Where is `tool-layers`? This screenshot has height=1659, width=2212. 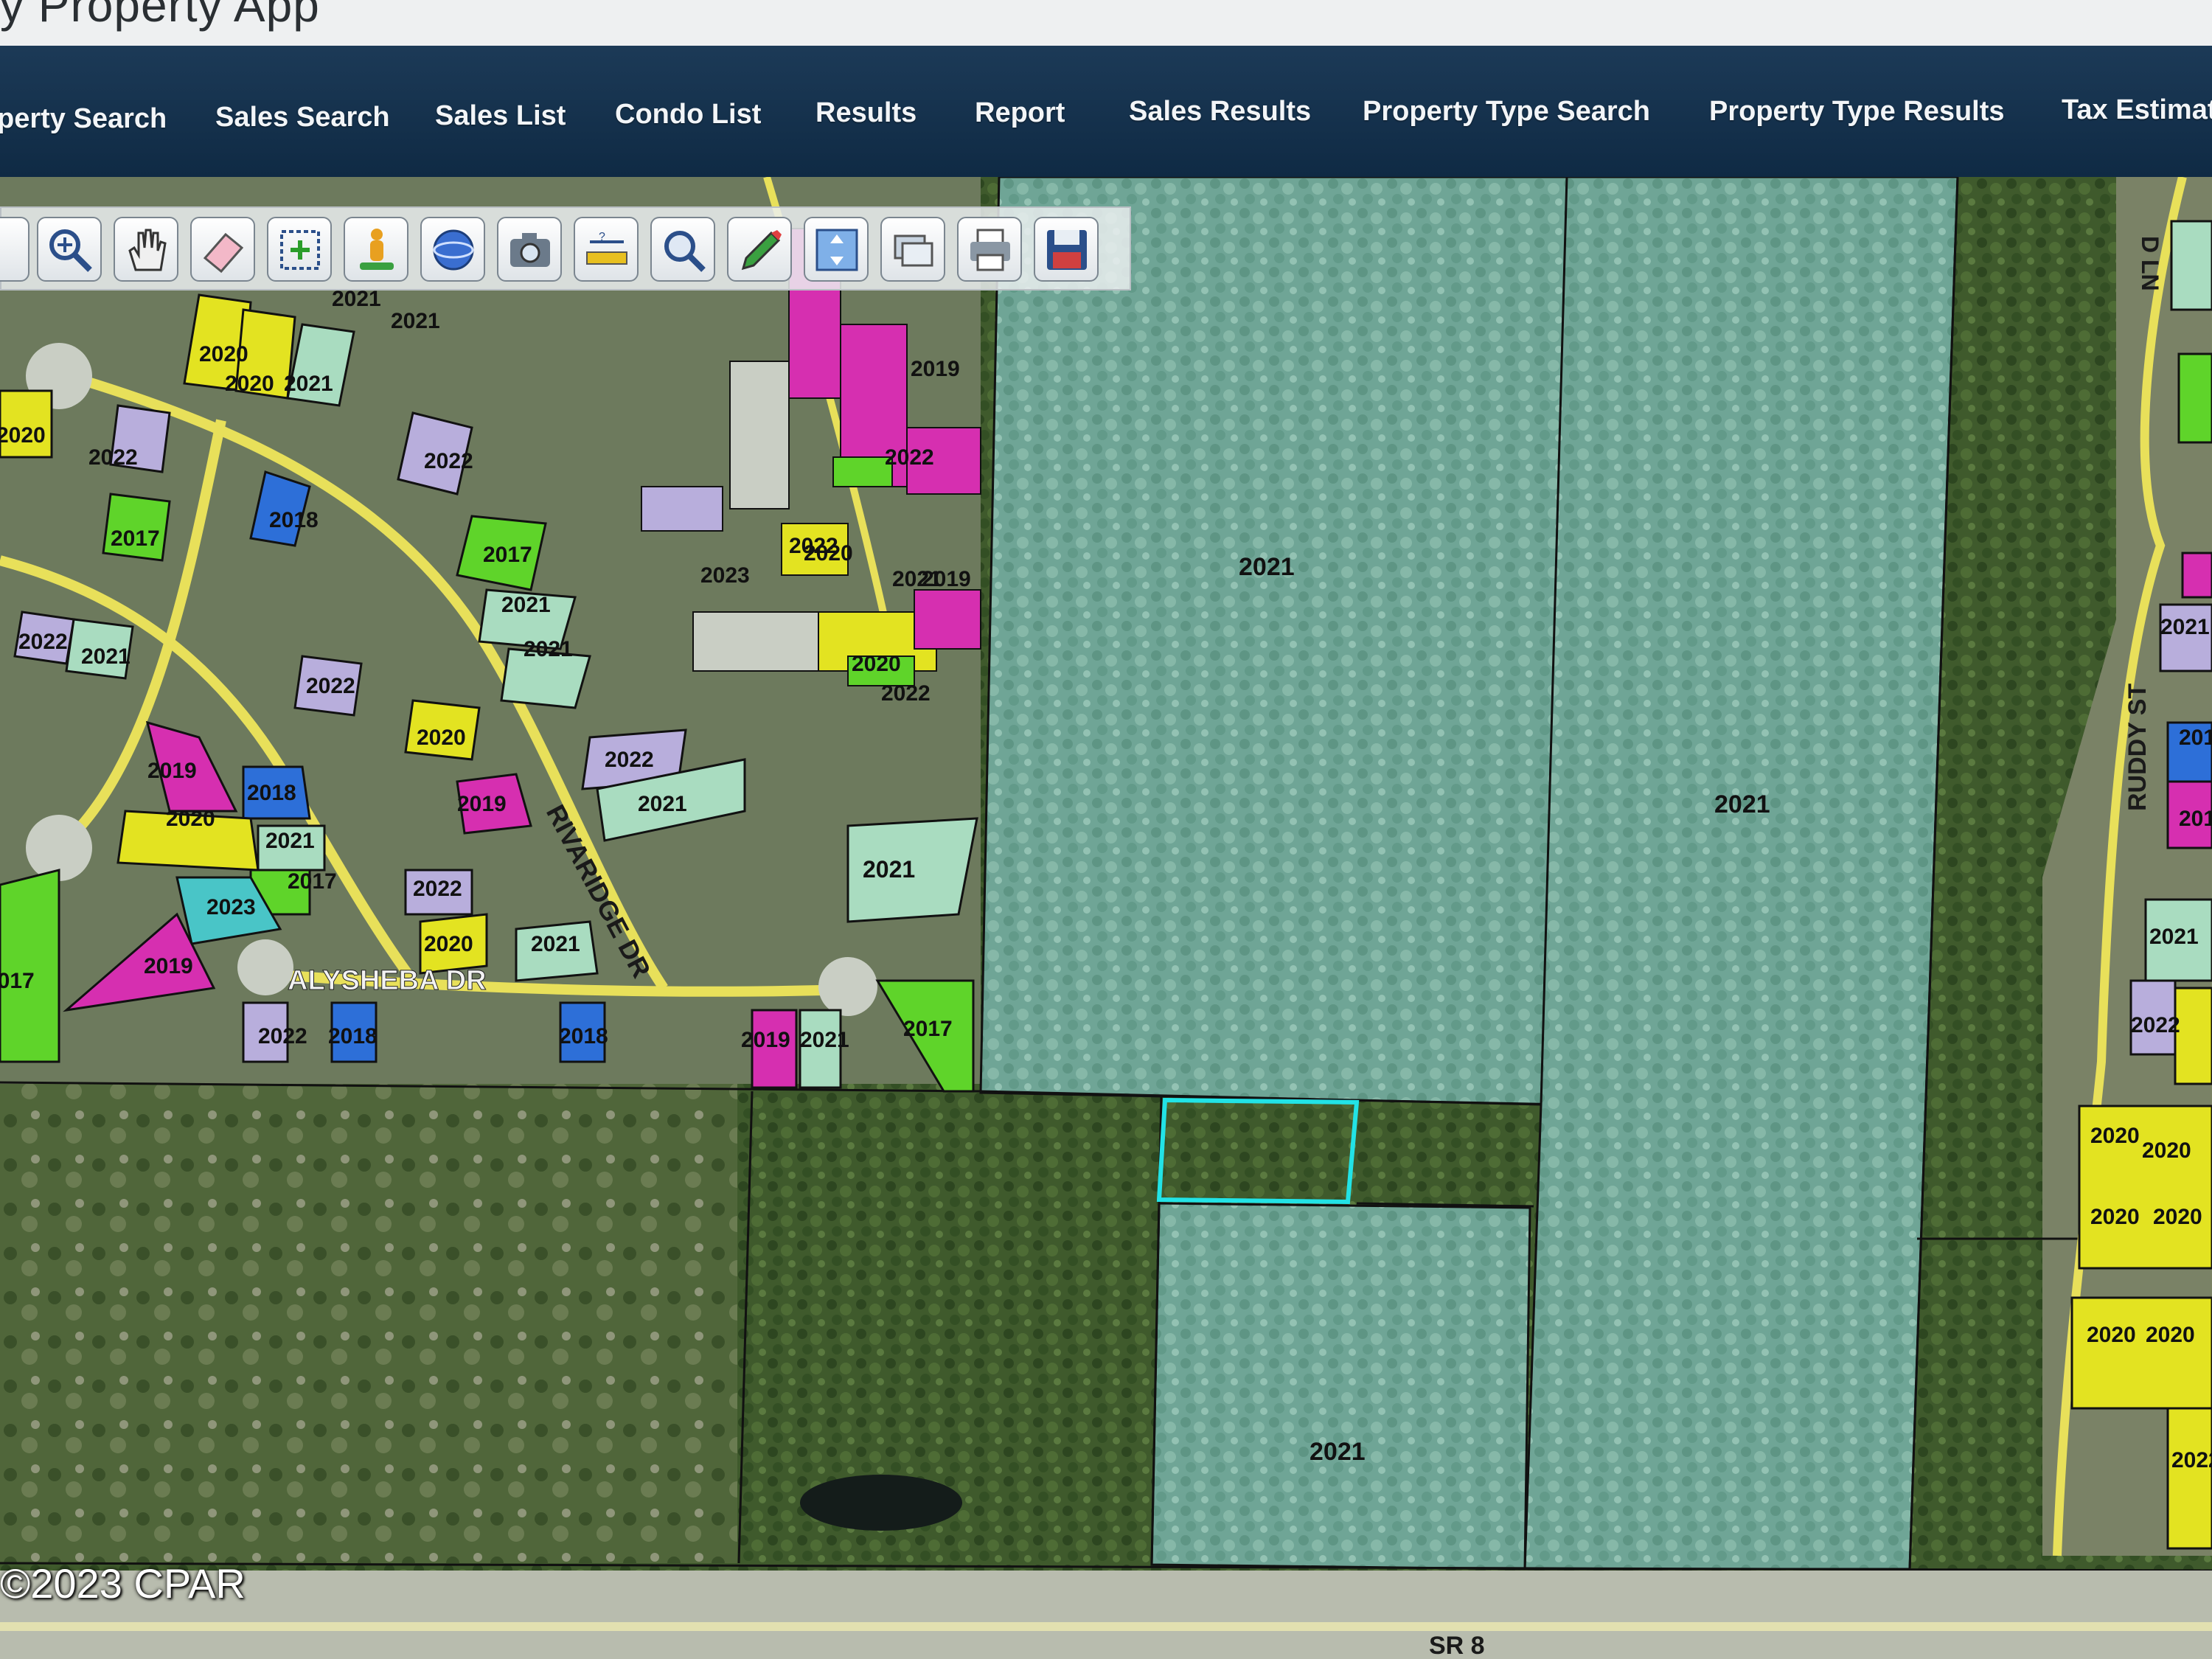 tool-layers is located at coordinates (912, 249).